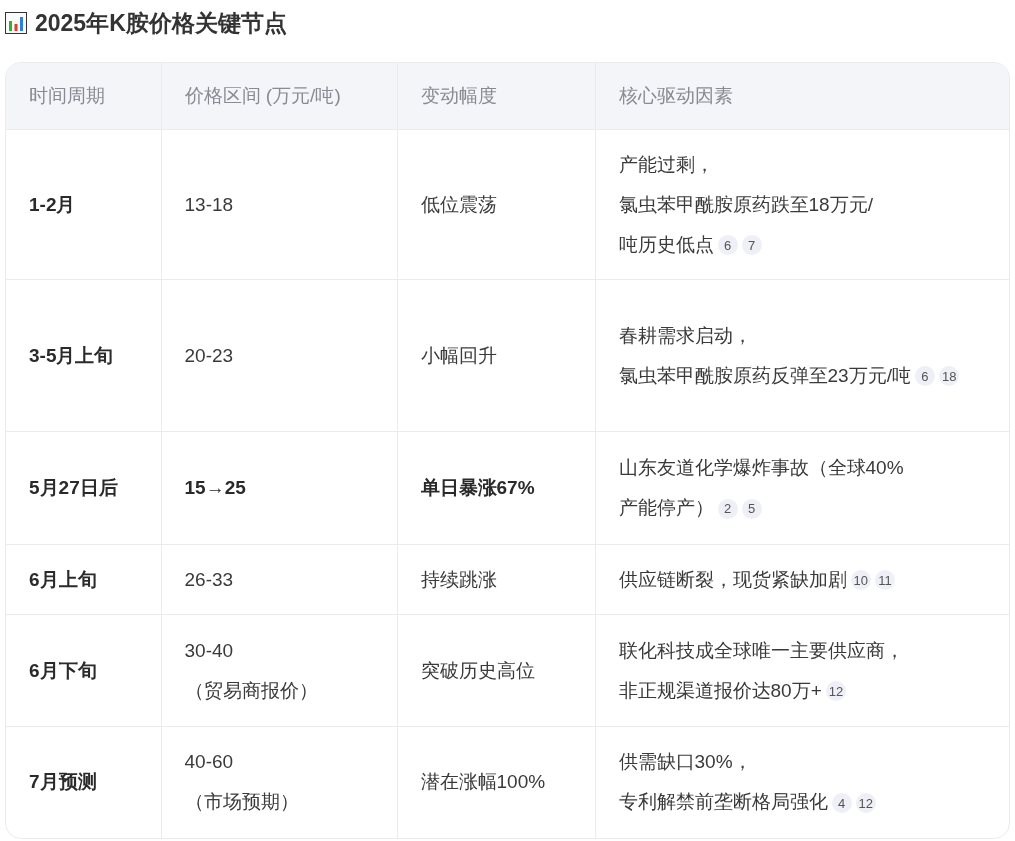 This screenshot has height=841, width=1015. I want to click on cell-text: 非正规渠道报价达80万+, so click(720, 690).